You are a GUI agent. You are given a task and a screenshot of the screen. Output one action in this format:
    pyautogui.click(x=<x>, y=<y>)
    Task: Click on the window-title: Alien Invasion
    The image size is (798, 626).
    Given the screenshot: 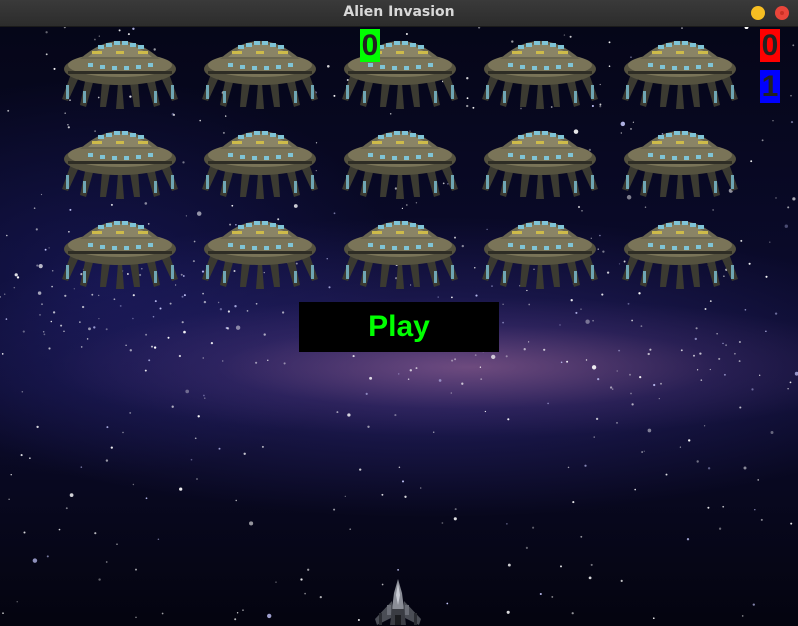 What is the action you would take?
    pyautogui.click(x=399, y=12)
    